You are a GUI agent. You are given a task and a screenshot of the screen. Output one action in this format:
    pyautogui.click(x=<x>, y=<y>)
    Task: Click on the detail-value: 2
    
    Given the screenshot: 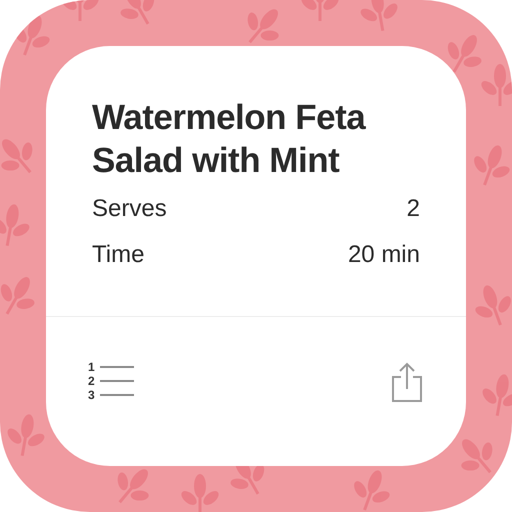 What is the action you would take?
    pyautogui.click(x=413, y=209)
    